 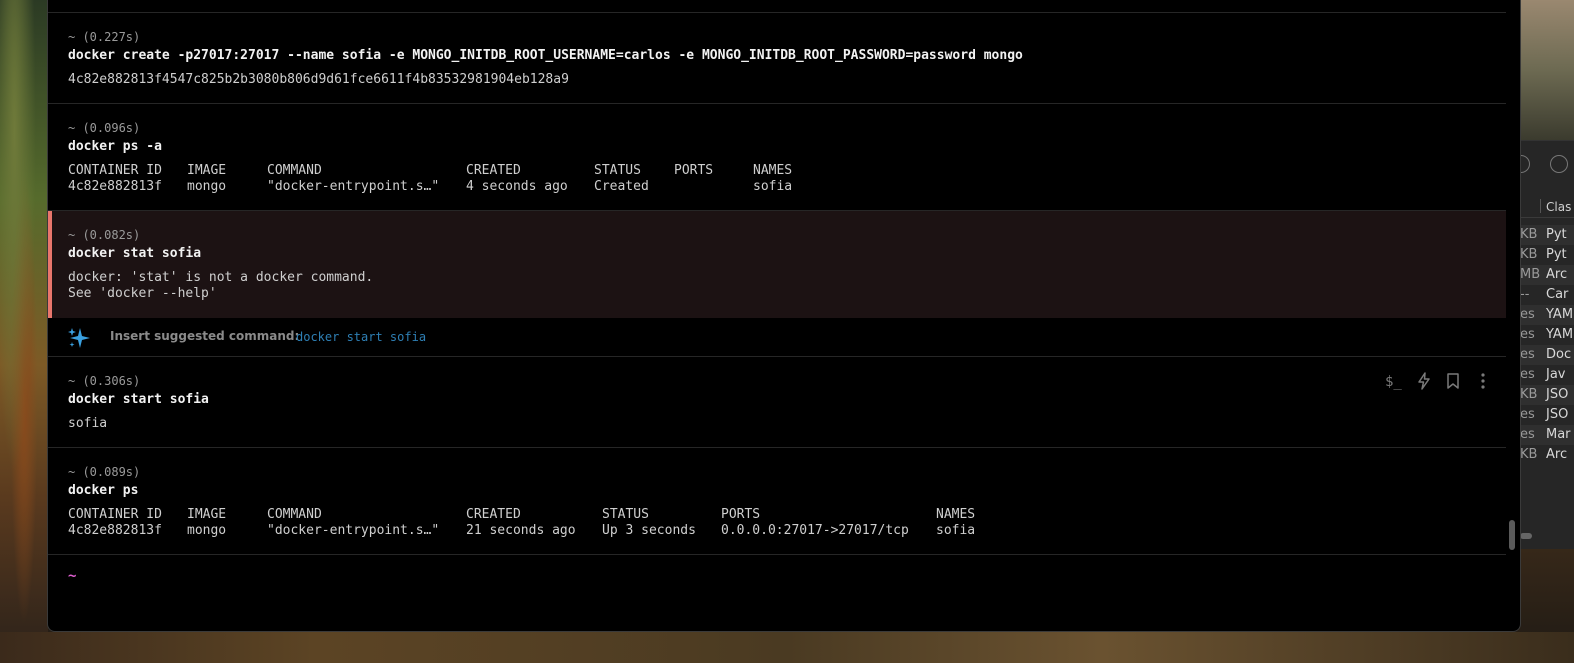 What do you see at coordinates (1530, 274) in the screenshot?
I see `file-size: MB` at bounding box center [1530, 274].